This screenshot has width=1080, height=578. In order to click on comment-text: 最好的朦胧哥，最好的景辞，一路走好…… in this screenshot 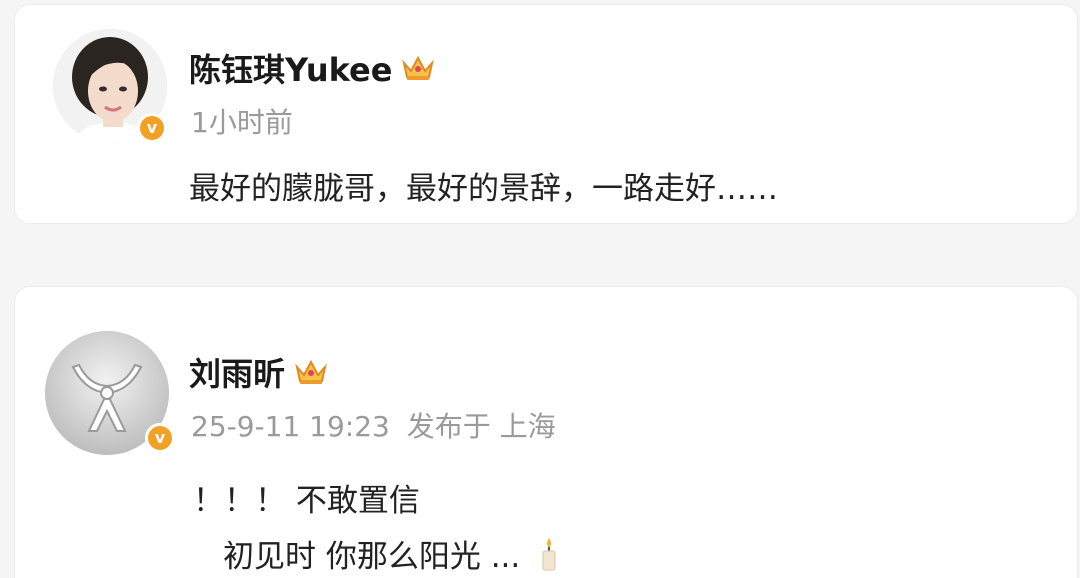, I will do `click(483, 189)`.